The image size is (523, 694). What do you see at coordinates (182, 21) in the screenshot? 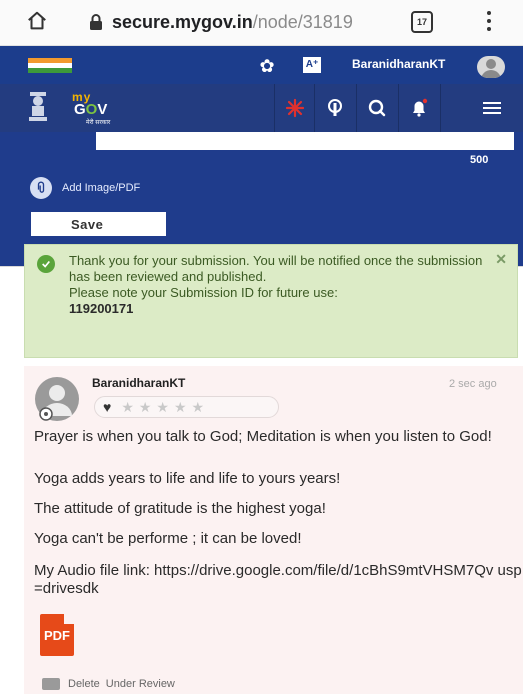
I see `url-host: secure.mygov.in` at bounding box center [182, 21].